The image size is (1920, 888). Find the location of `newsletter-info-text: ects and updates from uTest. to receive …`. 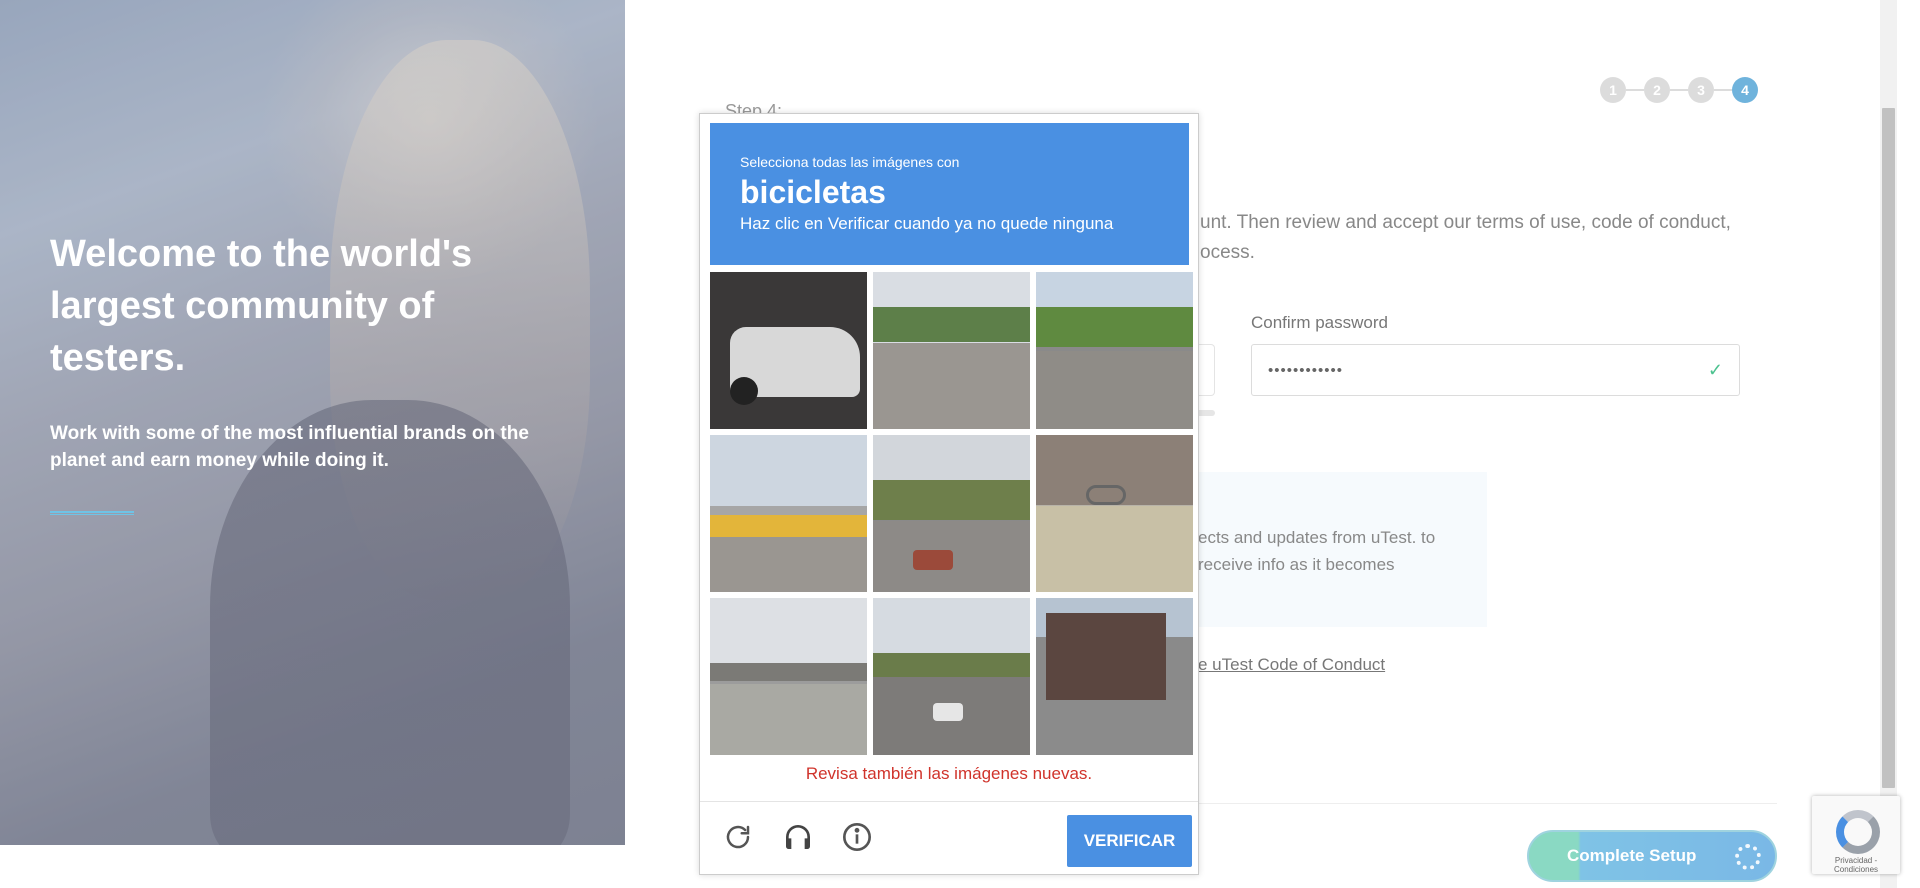

newsletter-info-text: ects and updates from uTest. to receive … is located at coordinates (1317, 551).